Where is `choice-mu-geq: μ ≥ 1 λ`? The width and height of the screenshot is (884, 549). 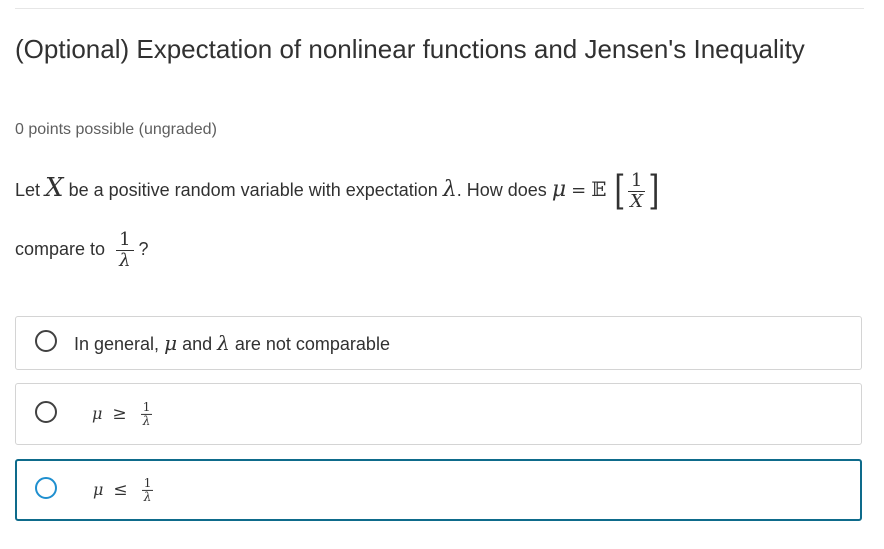 choice-mu-geq: μ ≥ 1 λ is located at coordinates (438, 414).